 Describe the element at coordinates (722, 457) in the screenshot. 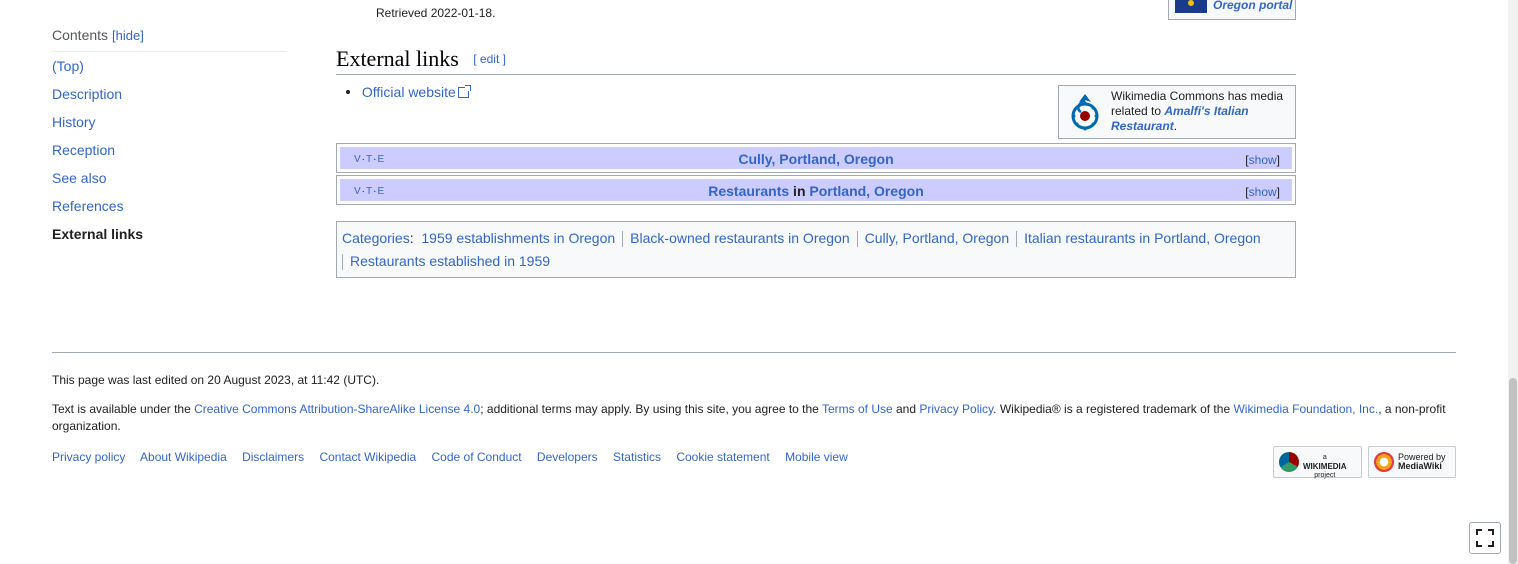

I see `footer-link-cookie-statement: Cookie statement` at that location.